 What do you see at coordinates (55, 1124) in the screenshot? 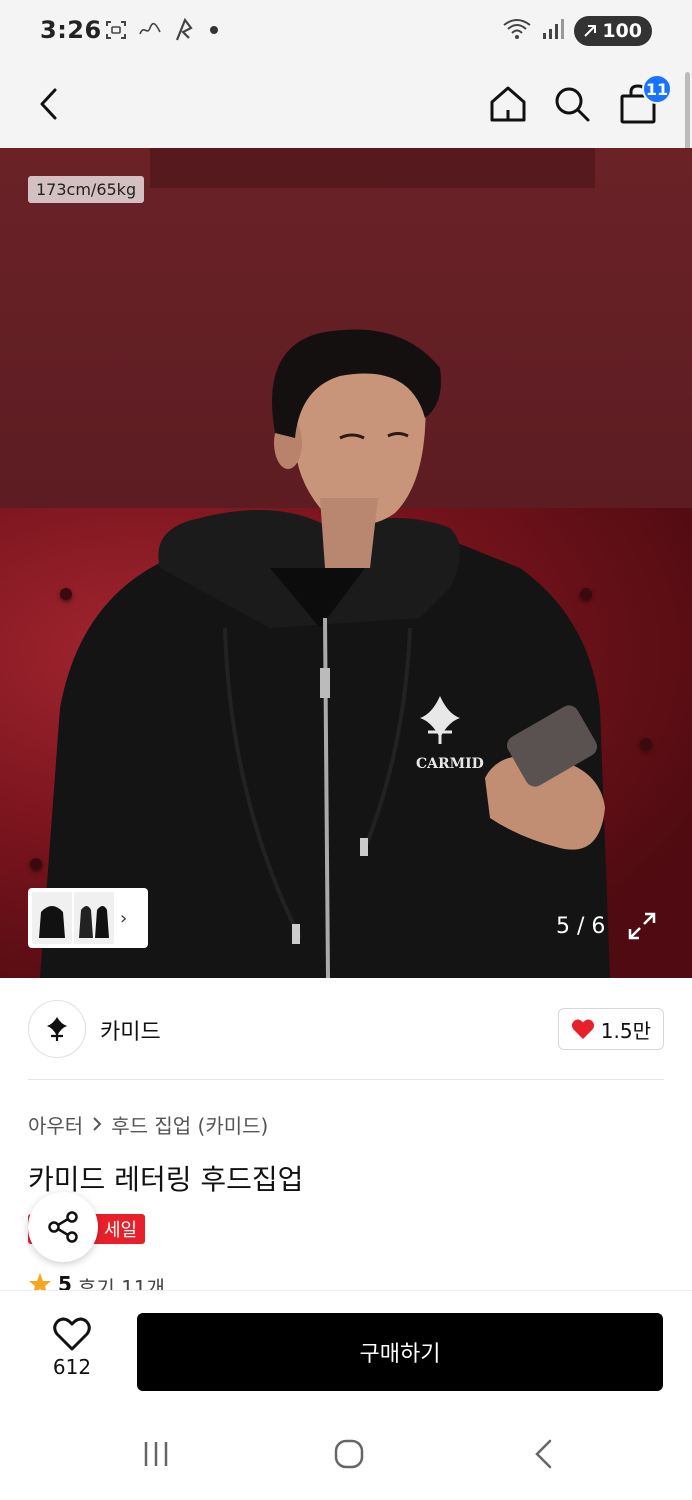
I see `breadcrumb-item-outer: 아우터` at bounding box center [55, 1124].